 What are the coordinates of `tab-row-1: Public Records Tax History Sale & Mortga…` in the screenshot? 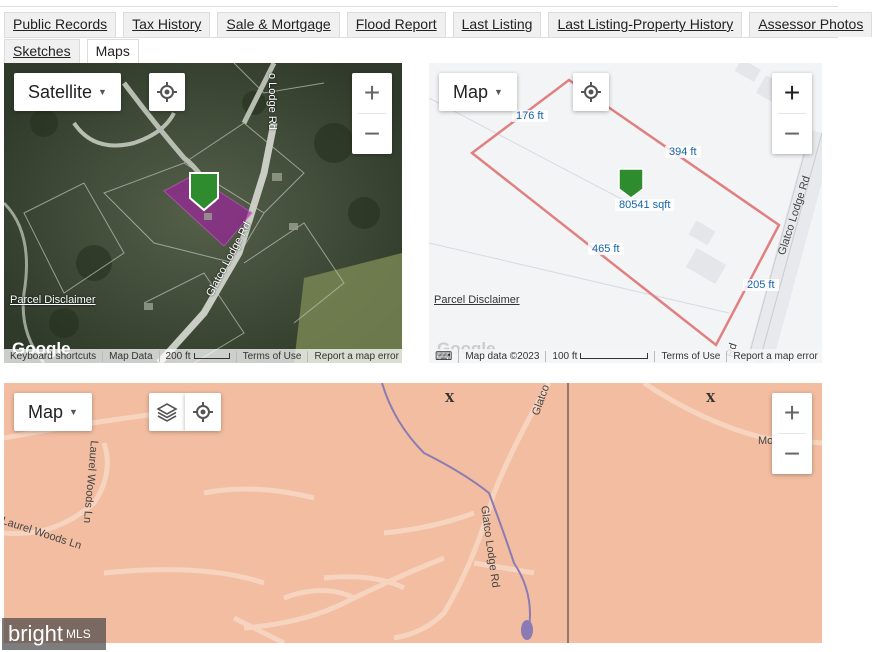 It's located at (438, 24).